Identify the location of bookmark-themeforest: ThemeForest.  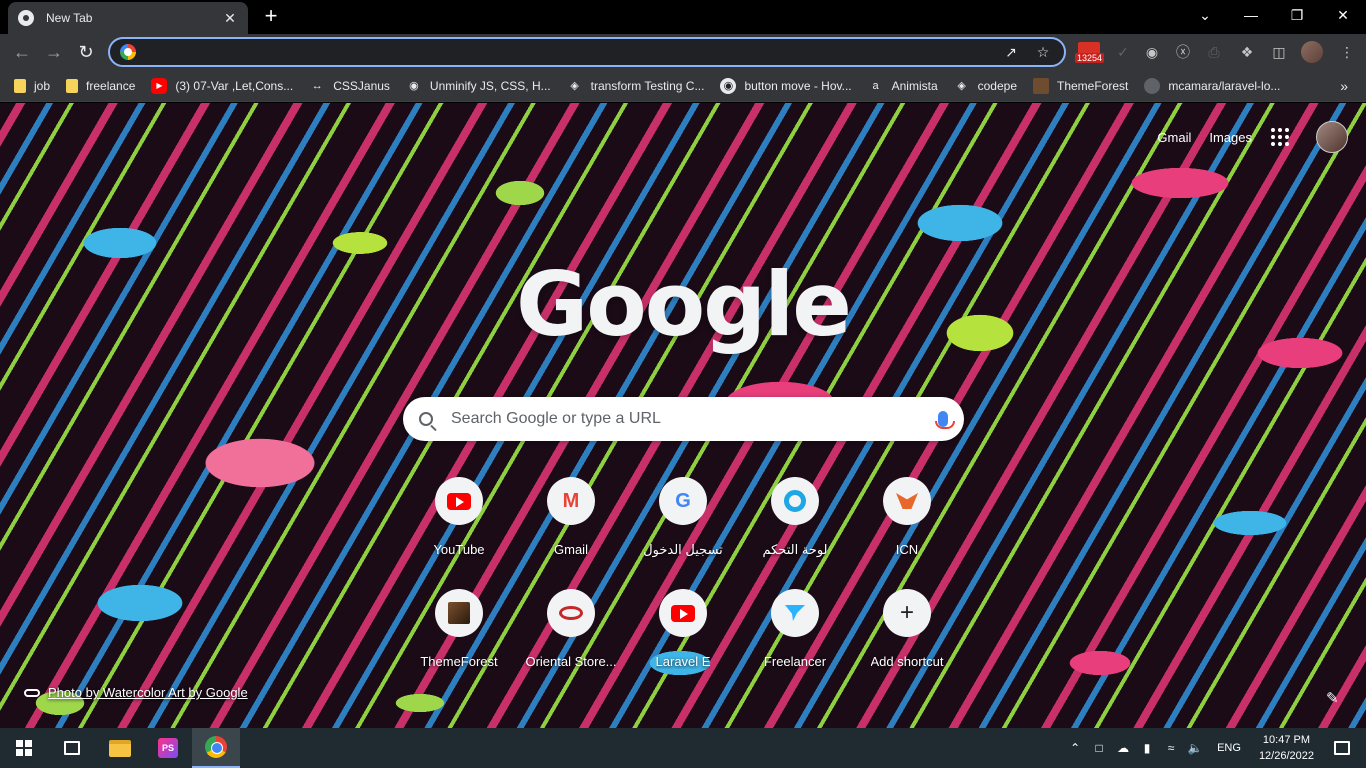
(1080, 85).